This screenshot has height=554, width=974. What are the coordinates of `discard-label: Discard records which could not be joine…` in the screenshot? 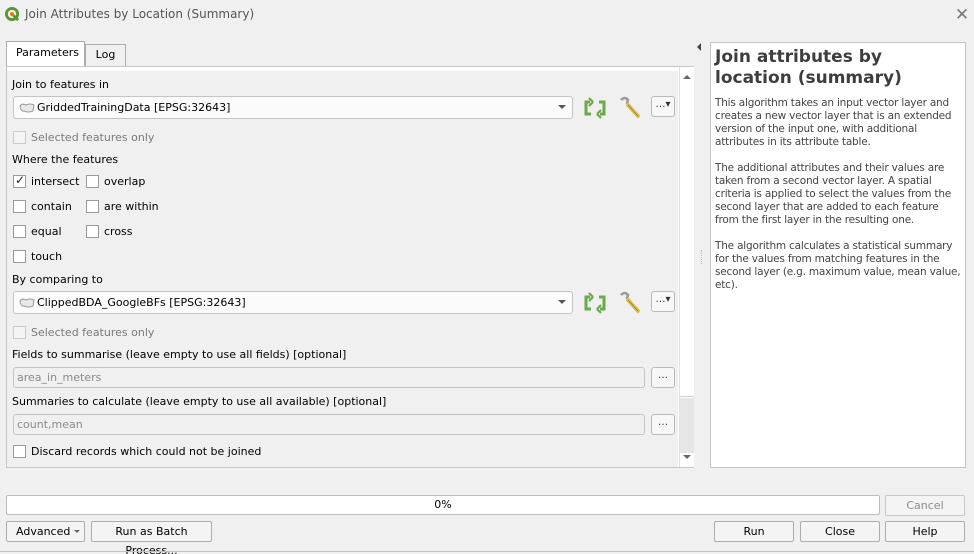 It's located at (146, 451).